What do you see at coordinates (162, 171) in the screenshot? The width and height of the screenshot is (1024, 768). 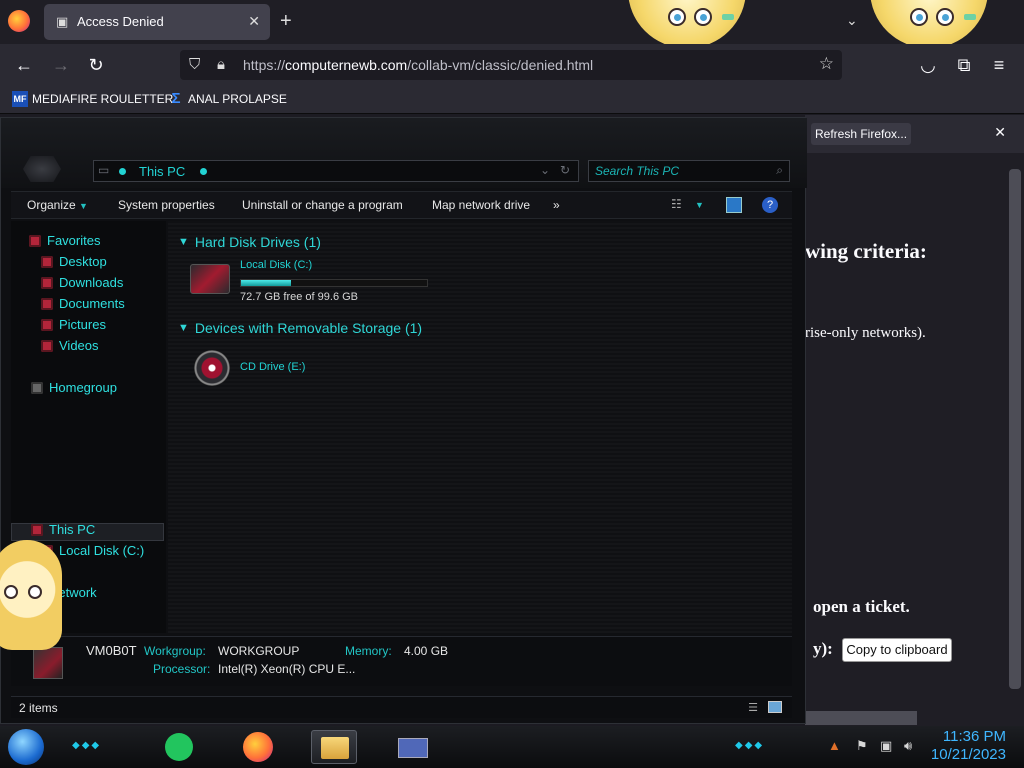 I see `address-text: This PC` at bounding box center [162, 171].